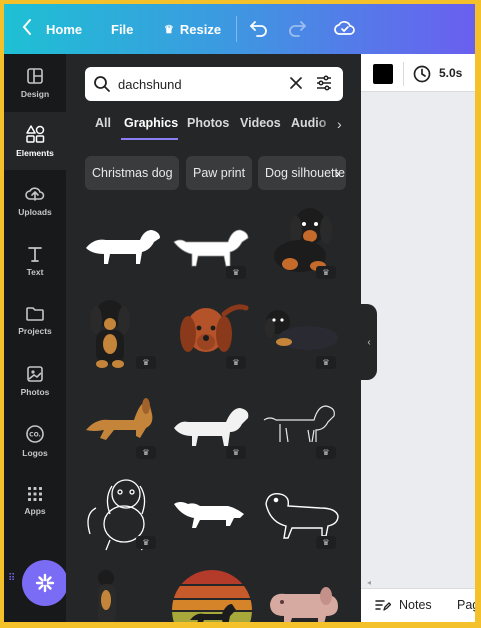  Describe the element at coordinates (302, 334) in the screenshot. I see `graphic-tile-black-dachshund-lying: ♛` at that location.